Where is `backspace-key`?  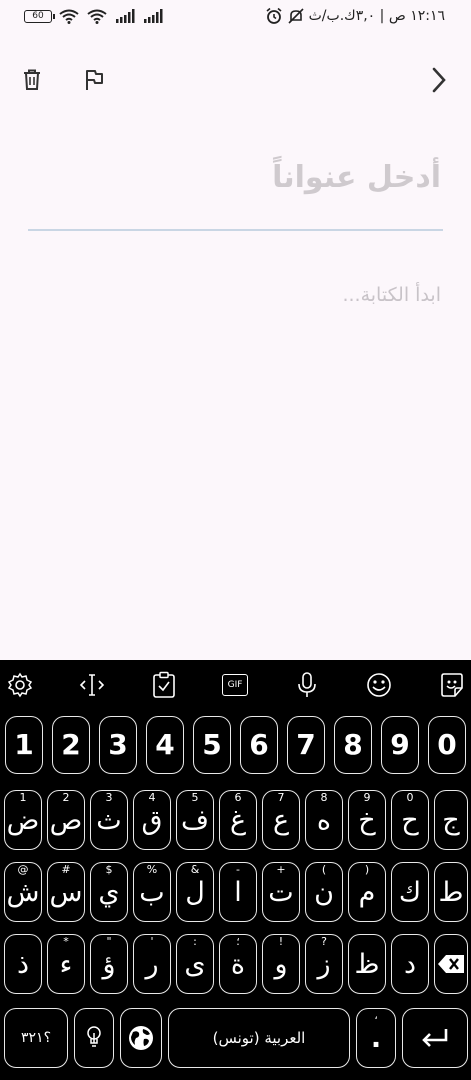
backspace-key is located at coordinates (451, 964).